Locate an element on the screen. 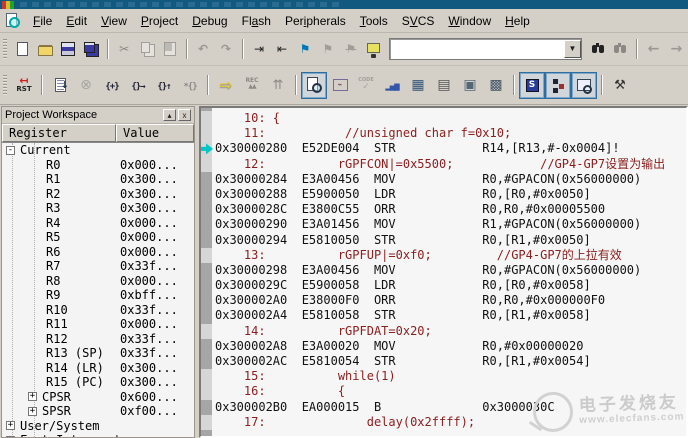 The image size is (688, 438). find-input is located at coordinates (477, 49).